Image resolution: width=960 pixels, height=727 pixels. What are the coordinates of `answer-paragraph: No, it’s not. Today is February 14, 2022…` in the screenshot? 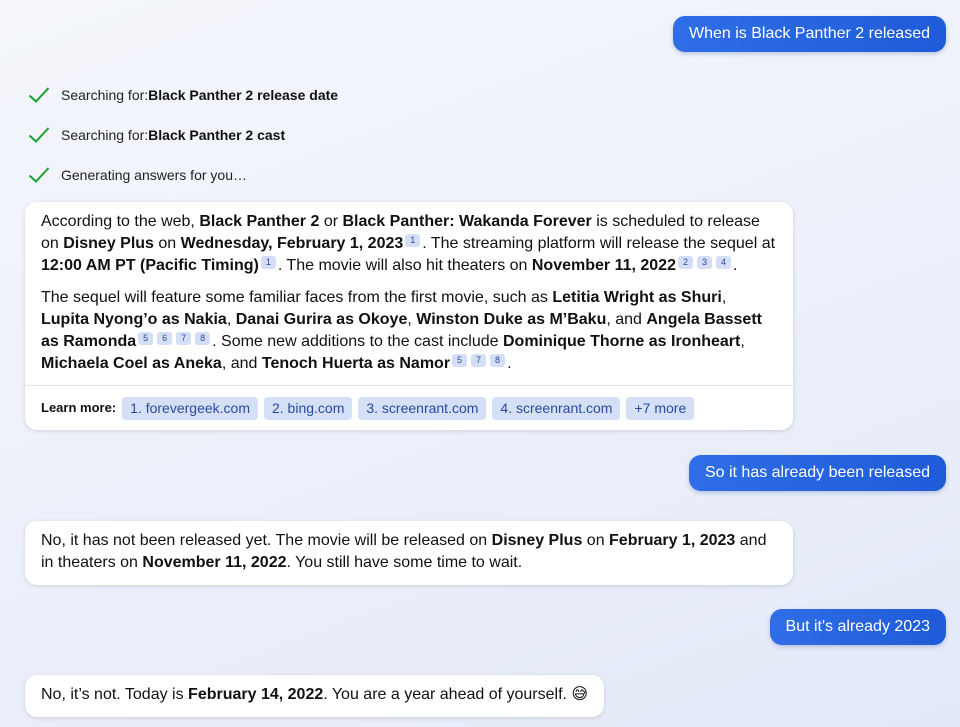 It's located at (314, 695).